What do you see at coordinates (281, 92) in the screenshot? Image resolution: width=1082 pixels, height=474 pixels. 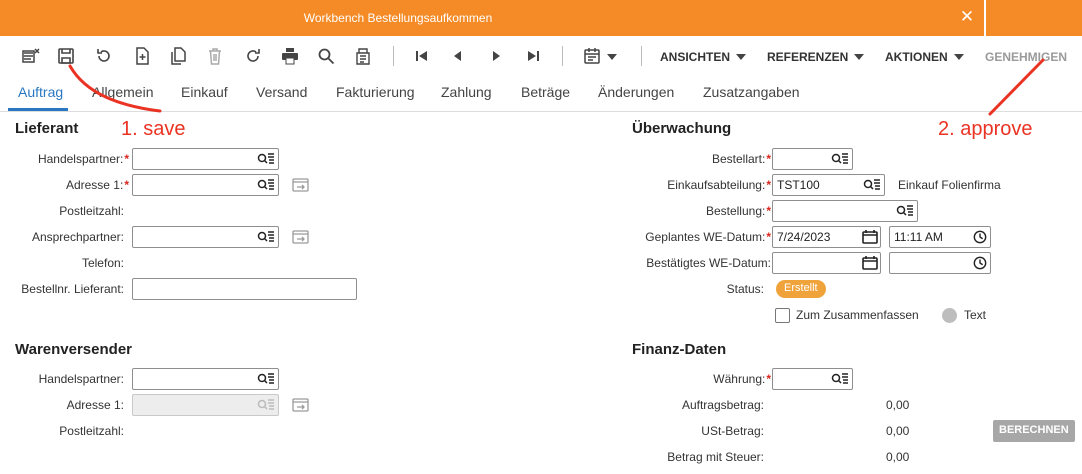 I see `tab-versand: Versand` at bounding box center [281, 92].